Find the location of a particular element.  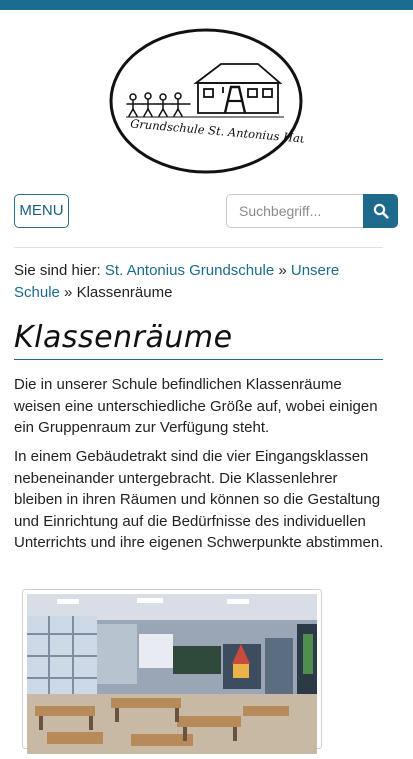

top-bar is located at coordinates (206, 5).